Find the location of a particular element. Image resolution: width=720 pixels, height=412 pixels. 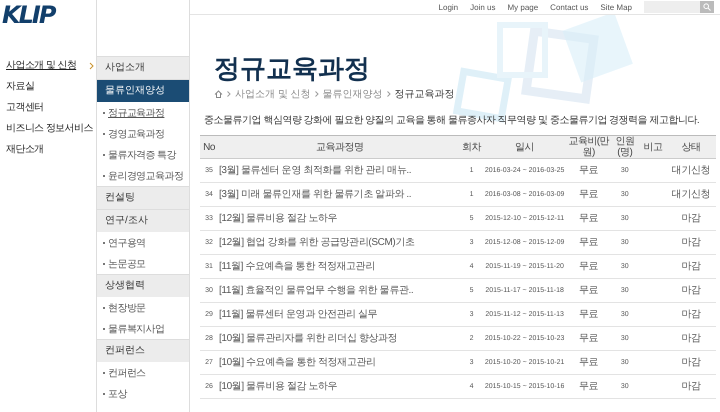

submenu-item: 논문공모 is located at coordinates (143, 263).